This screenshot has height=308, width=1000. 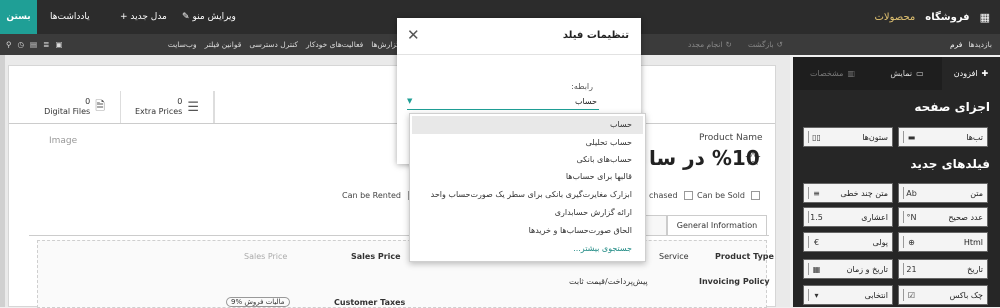 What do you see at coordinates (585, 101) in the screenshot?
I see `relation-value: حساب` at bounding box center [585, 101].